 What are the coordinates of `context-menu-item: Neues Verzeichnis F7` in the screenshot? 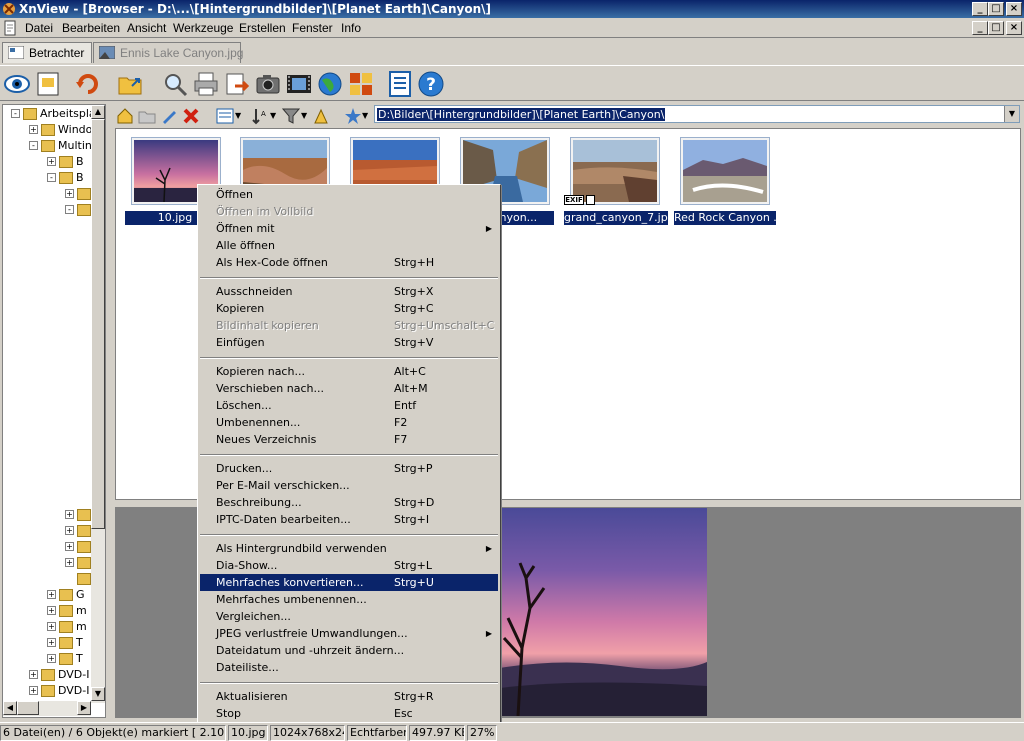 It's located at (349, 439).